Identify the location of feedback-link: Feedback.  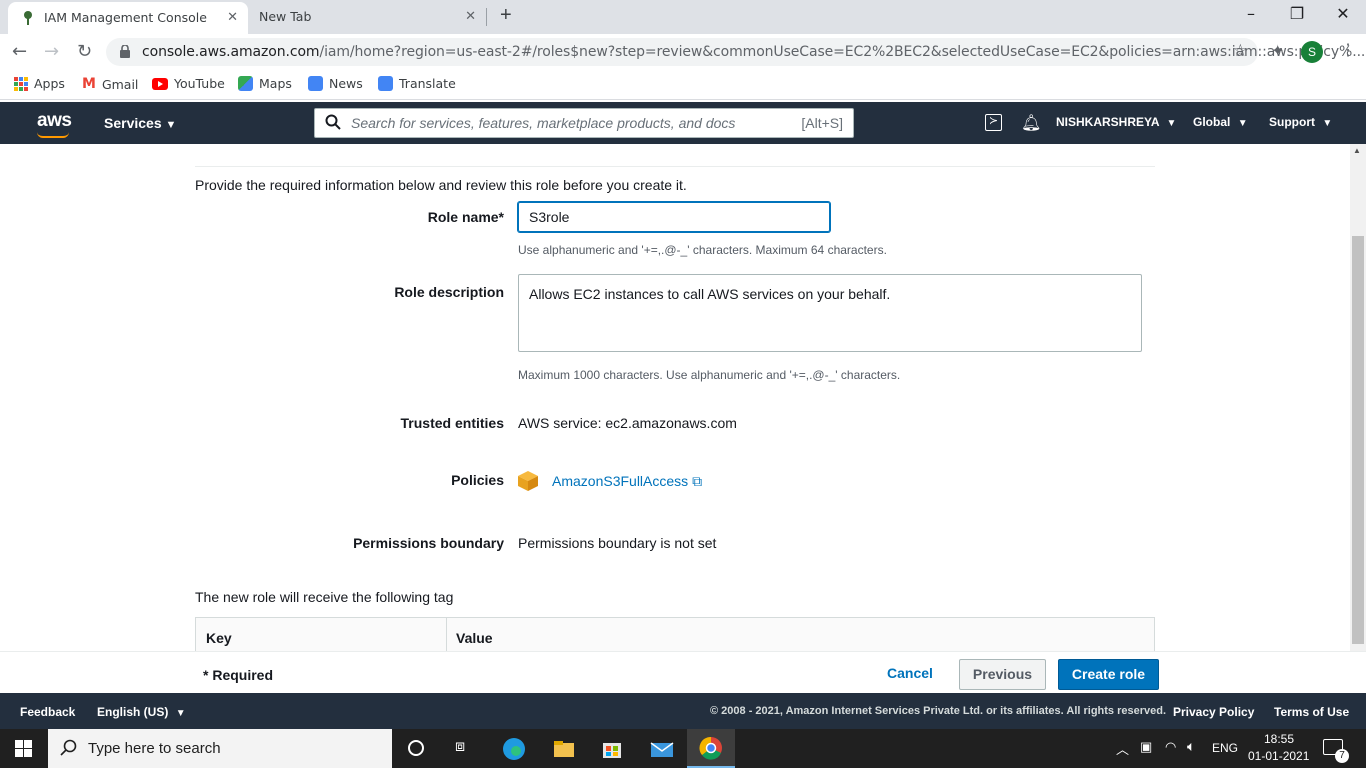
(47, 712).